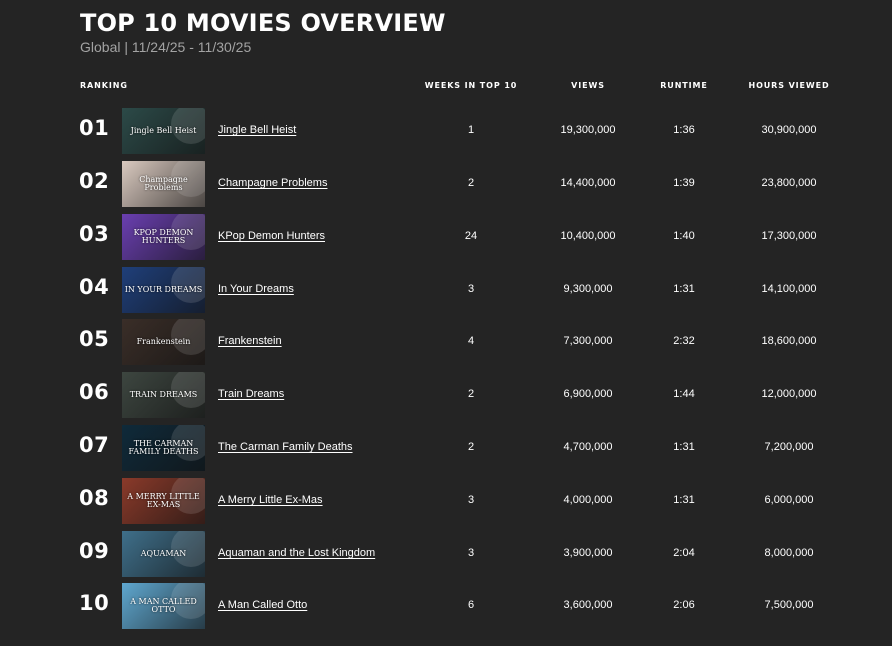 The width and height of the screenshot is (892, 646). What do you see at coordinates (588, 289) in the screenshot?
I see `views-cell: 9,300,000` at bounding box center [588, 289].